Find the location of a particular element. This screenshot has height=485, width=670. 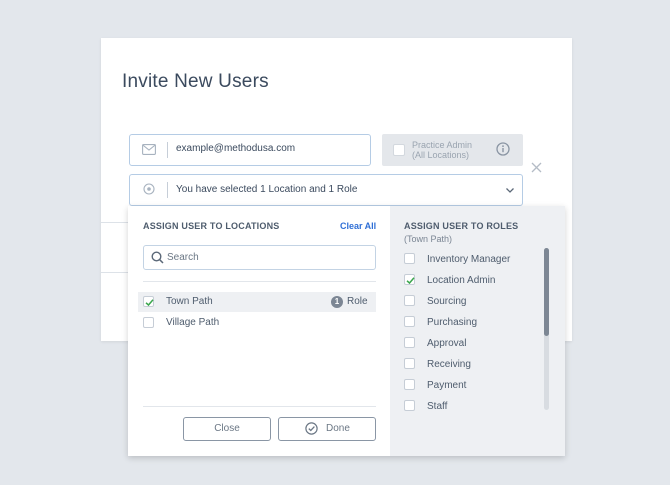

role-item-inventory-manager: Inventory Manager is located at coordinates (474, 259).